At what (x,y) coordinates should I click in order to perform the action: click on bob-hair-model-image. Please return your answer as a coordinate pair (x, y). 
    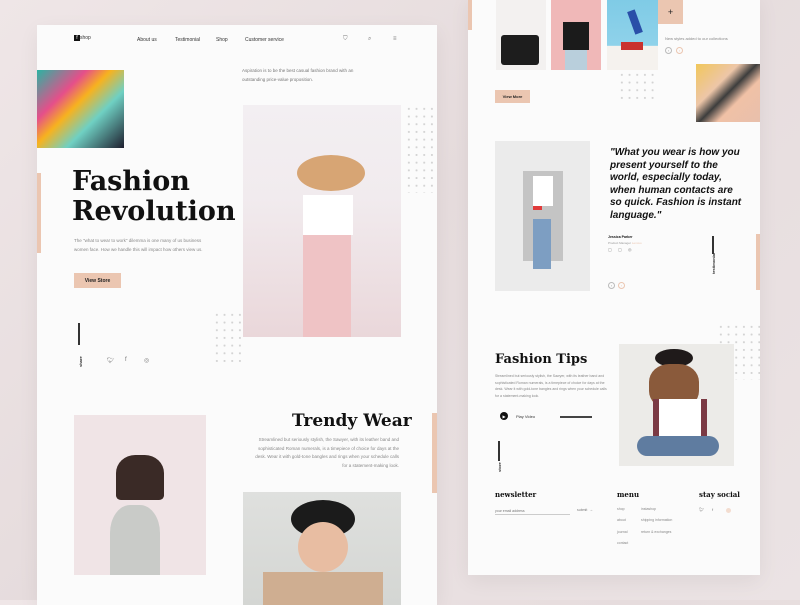
    Looking at the image, I should click on (140, 495).